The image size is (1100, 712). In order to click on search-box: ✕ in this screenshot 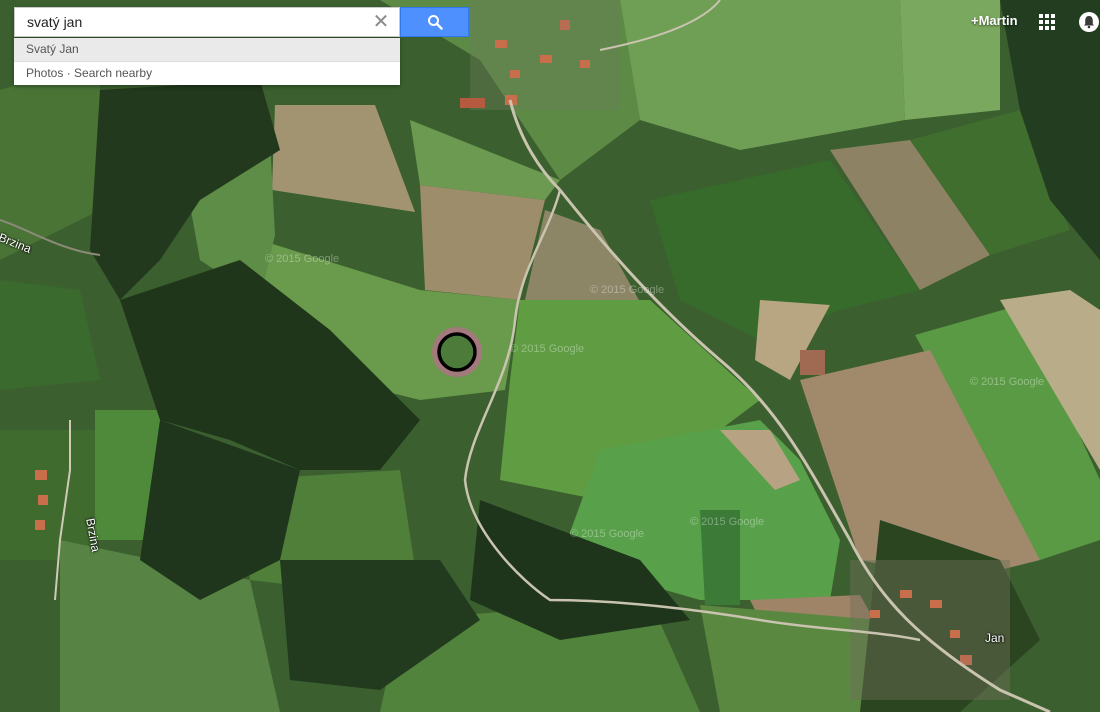, I will do `click(207, 22)`.